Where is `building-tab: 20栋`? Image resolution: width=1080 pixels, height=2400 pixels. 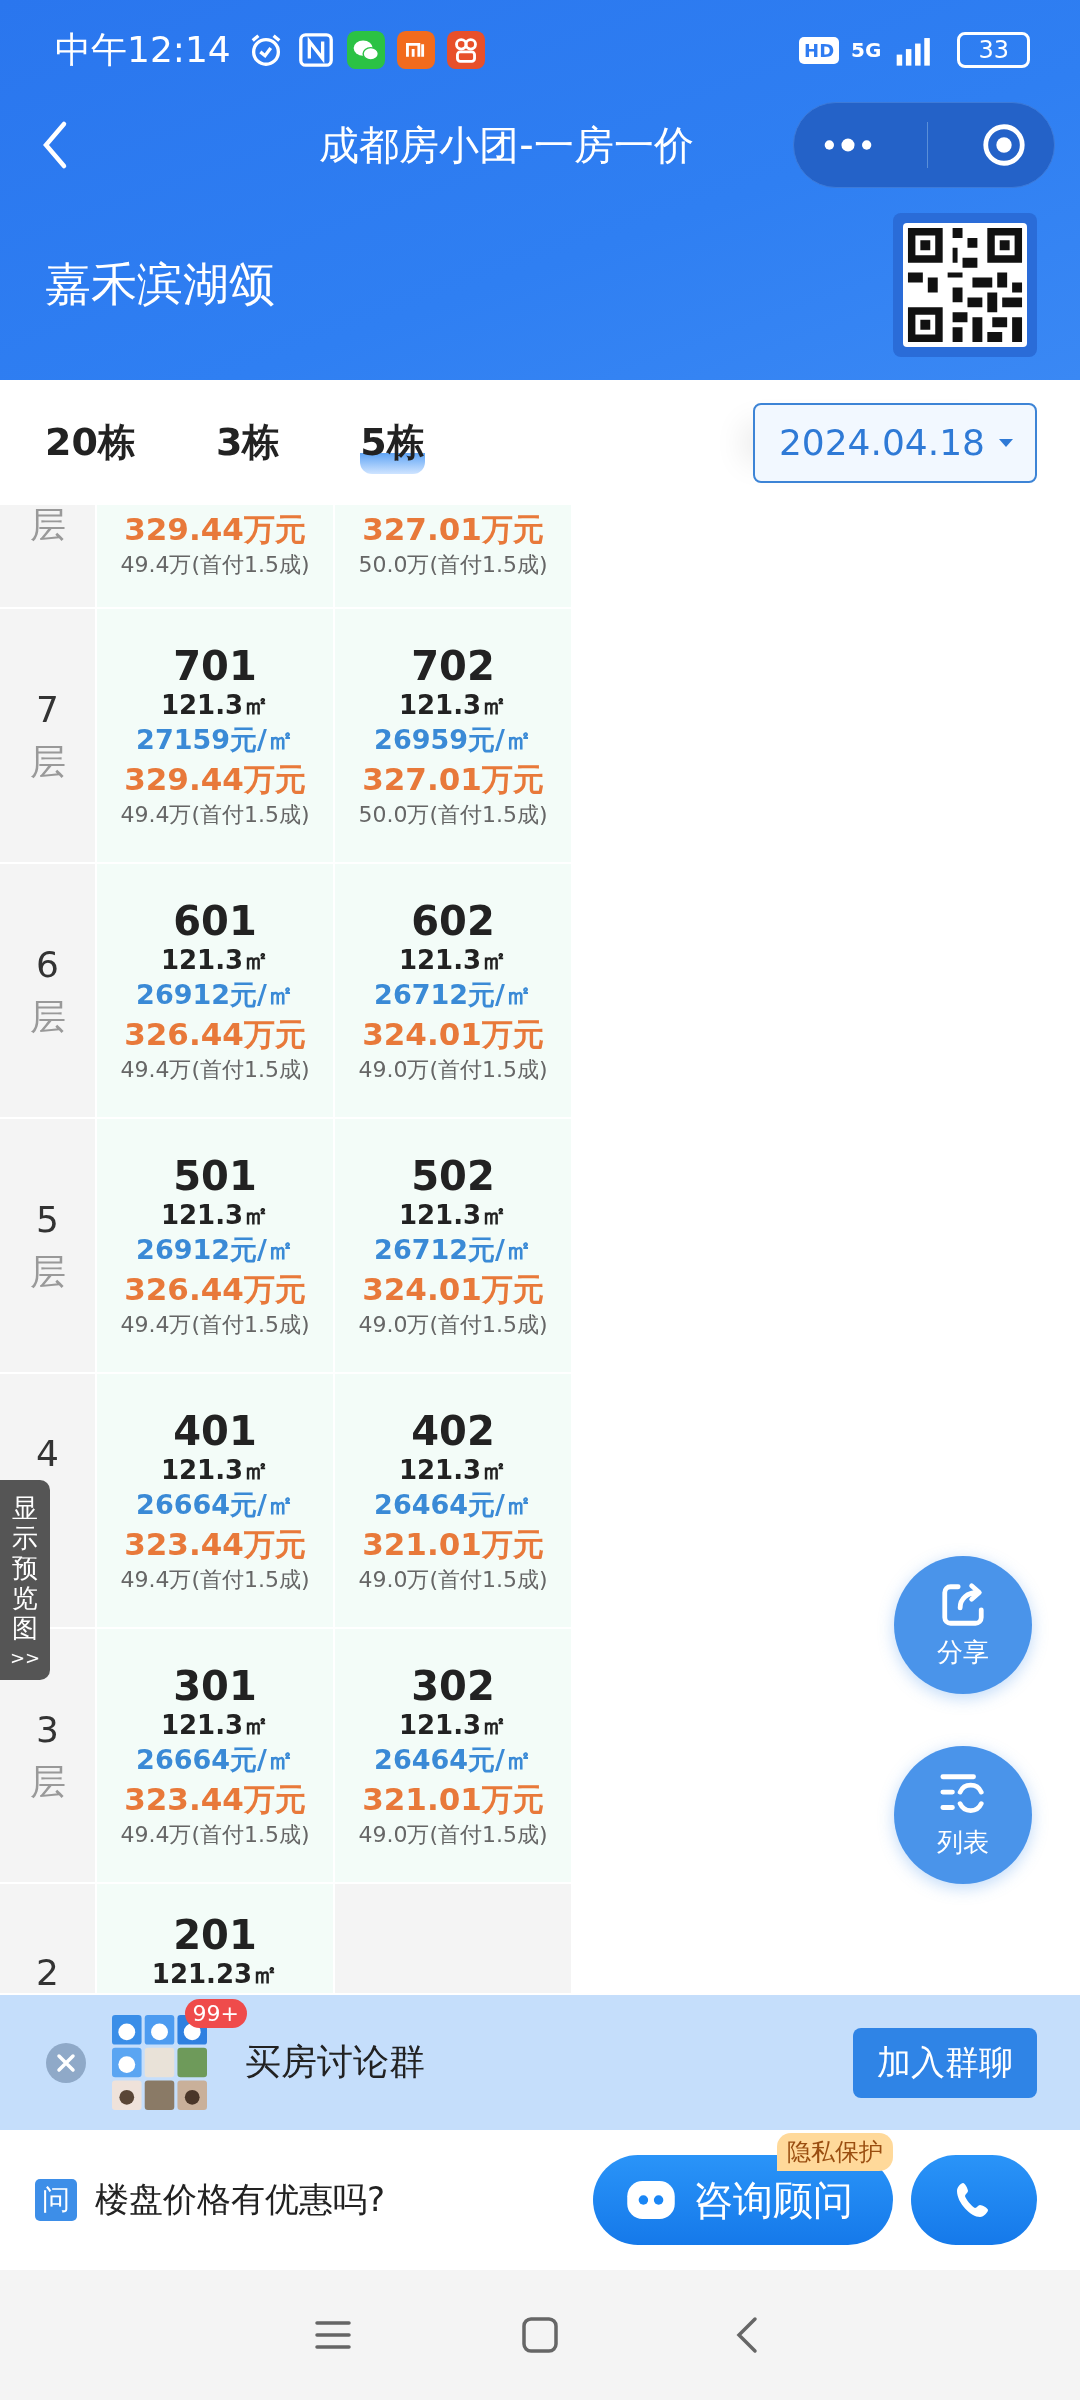 building-tab: 20栋 is located at coordinates (90, 442).